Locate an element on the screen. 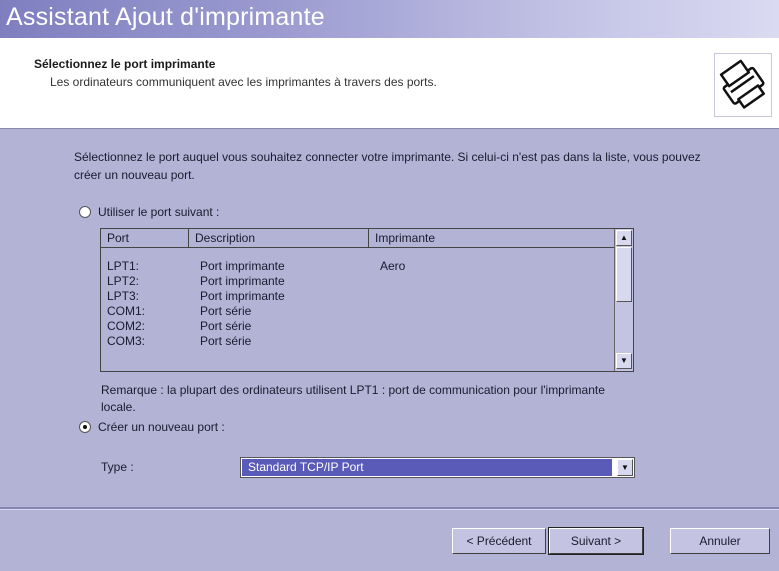 The image size is (779, 571). window-title: Assistant Ajout d'imprimante is located at coordinates (165, 17).